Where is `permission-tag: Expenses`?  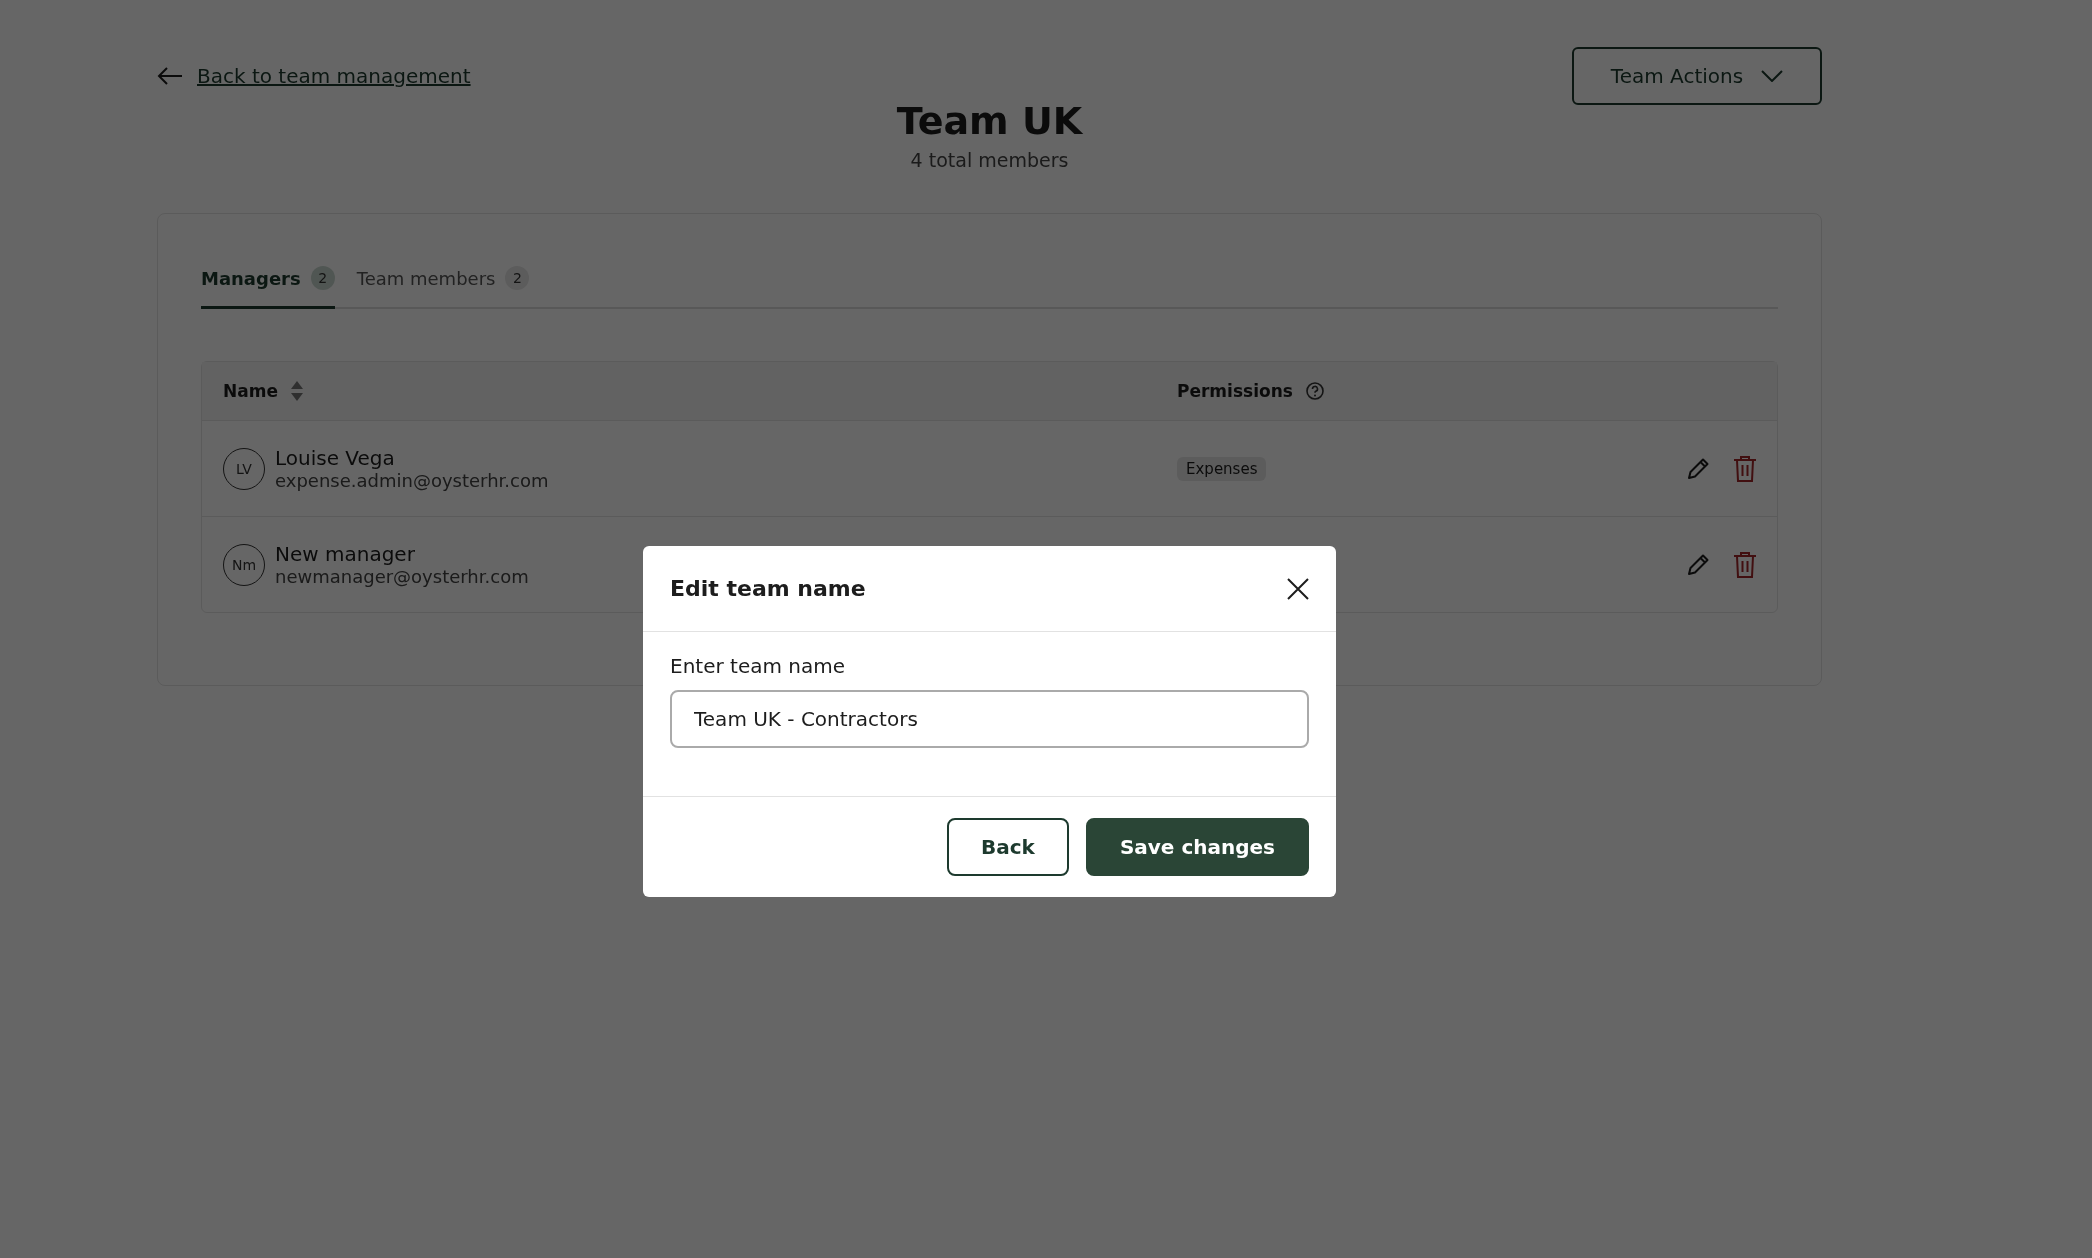
permission-tag: Expenses is located at coordinates (1222, 468).